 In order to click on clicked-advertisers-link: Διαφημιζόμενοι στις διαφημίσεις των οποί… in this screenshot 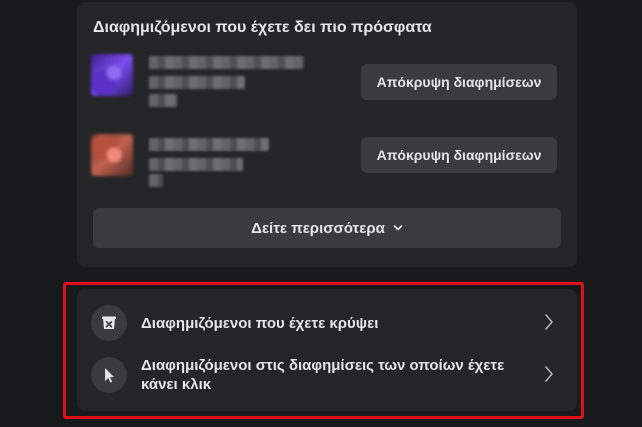, I will do `click(327, 375)`.